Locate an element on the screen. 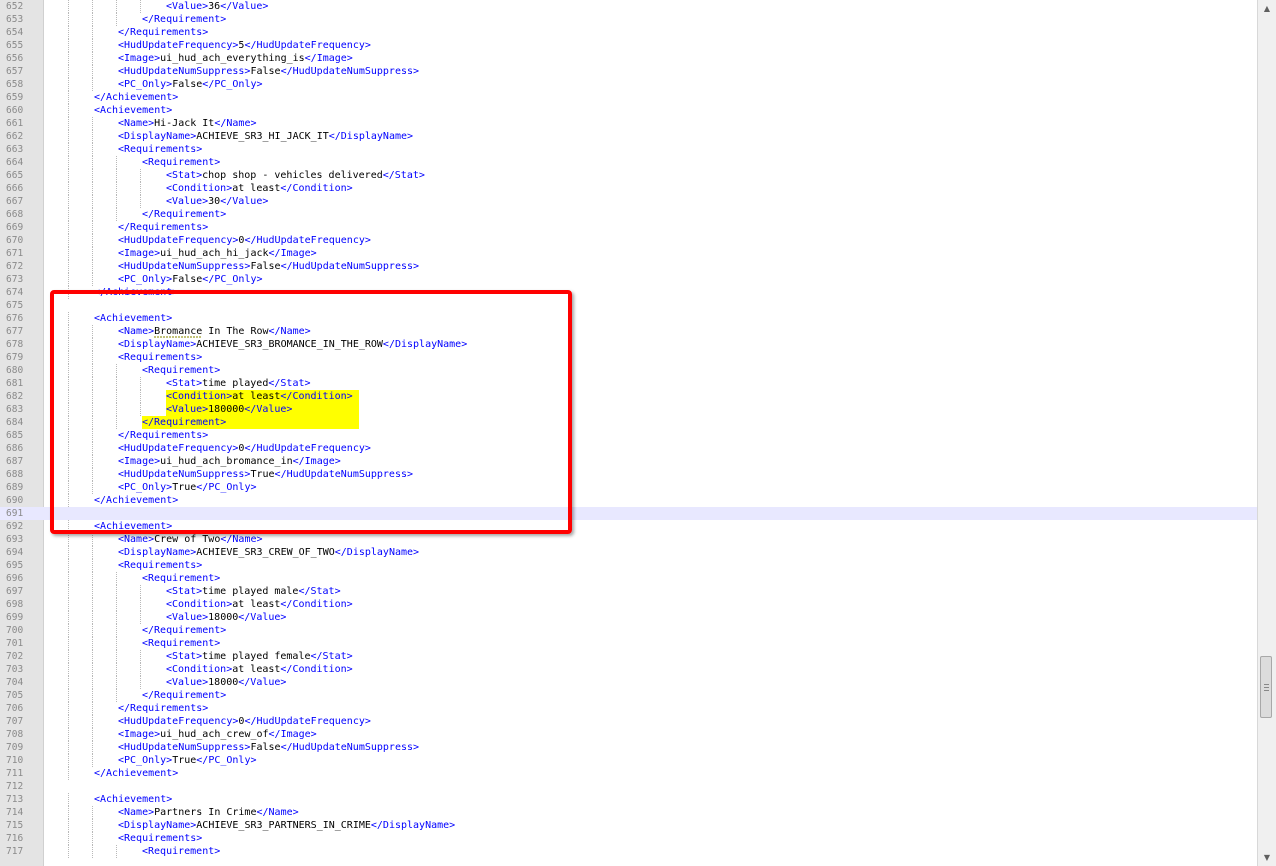  code-line: 717 <Requirement> is located at coordinates (629, 851).